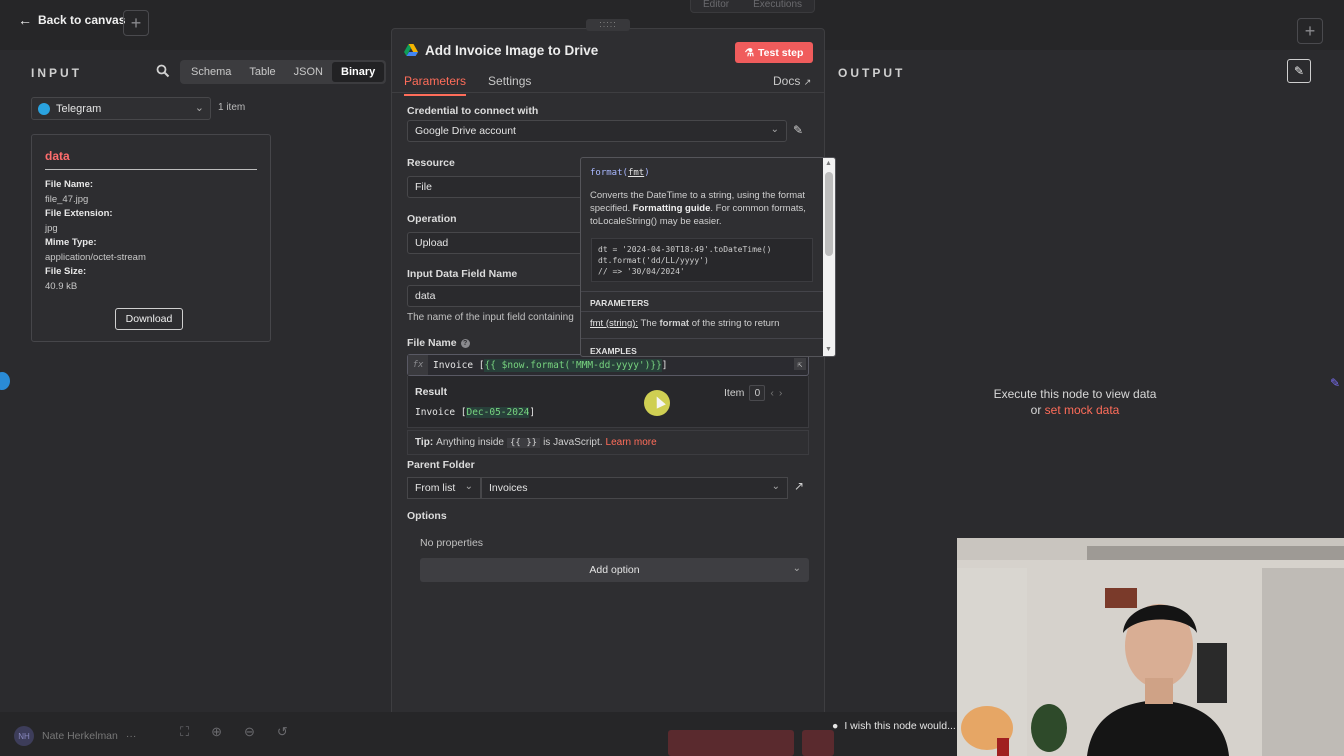 This screenshot has width=1344, height=756. Describe the element at coordinates (818, 743) in the screenshot. I see `delete-button` at that location.